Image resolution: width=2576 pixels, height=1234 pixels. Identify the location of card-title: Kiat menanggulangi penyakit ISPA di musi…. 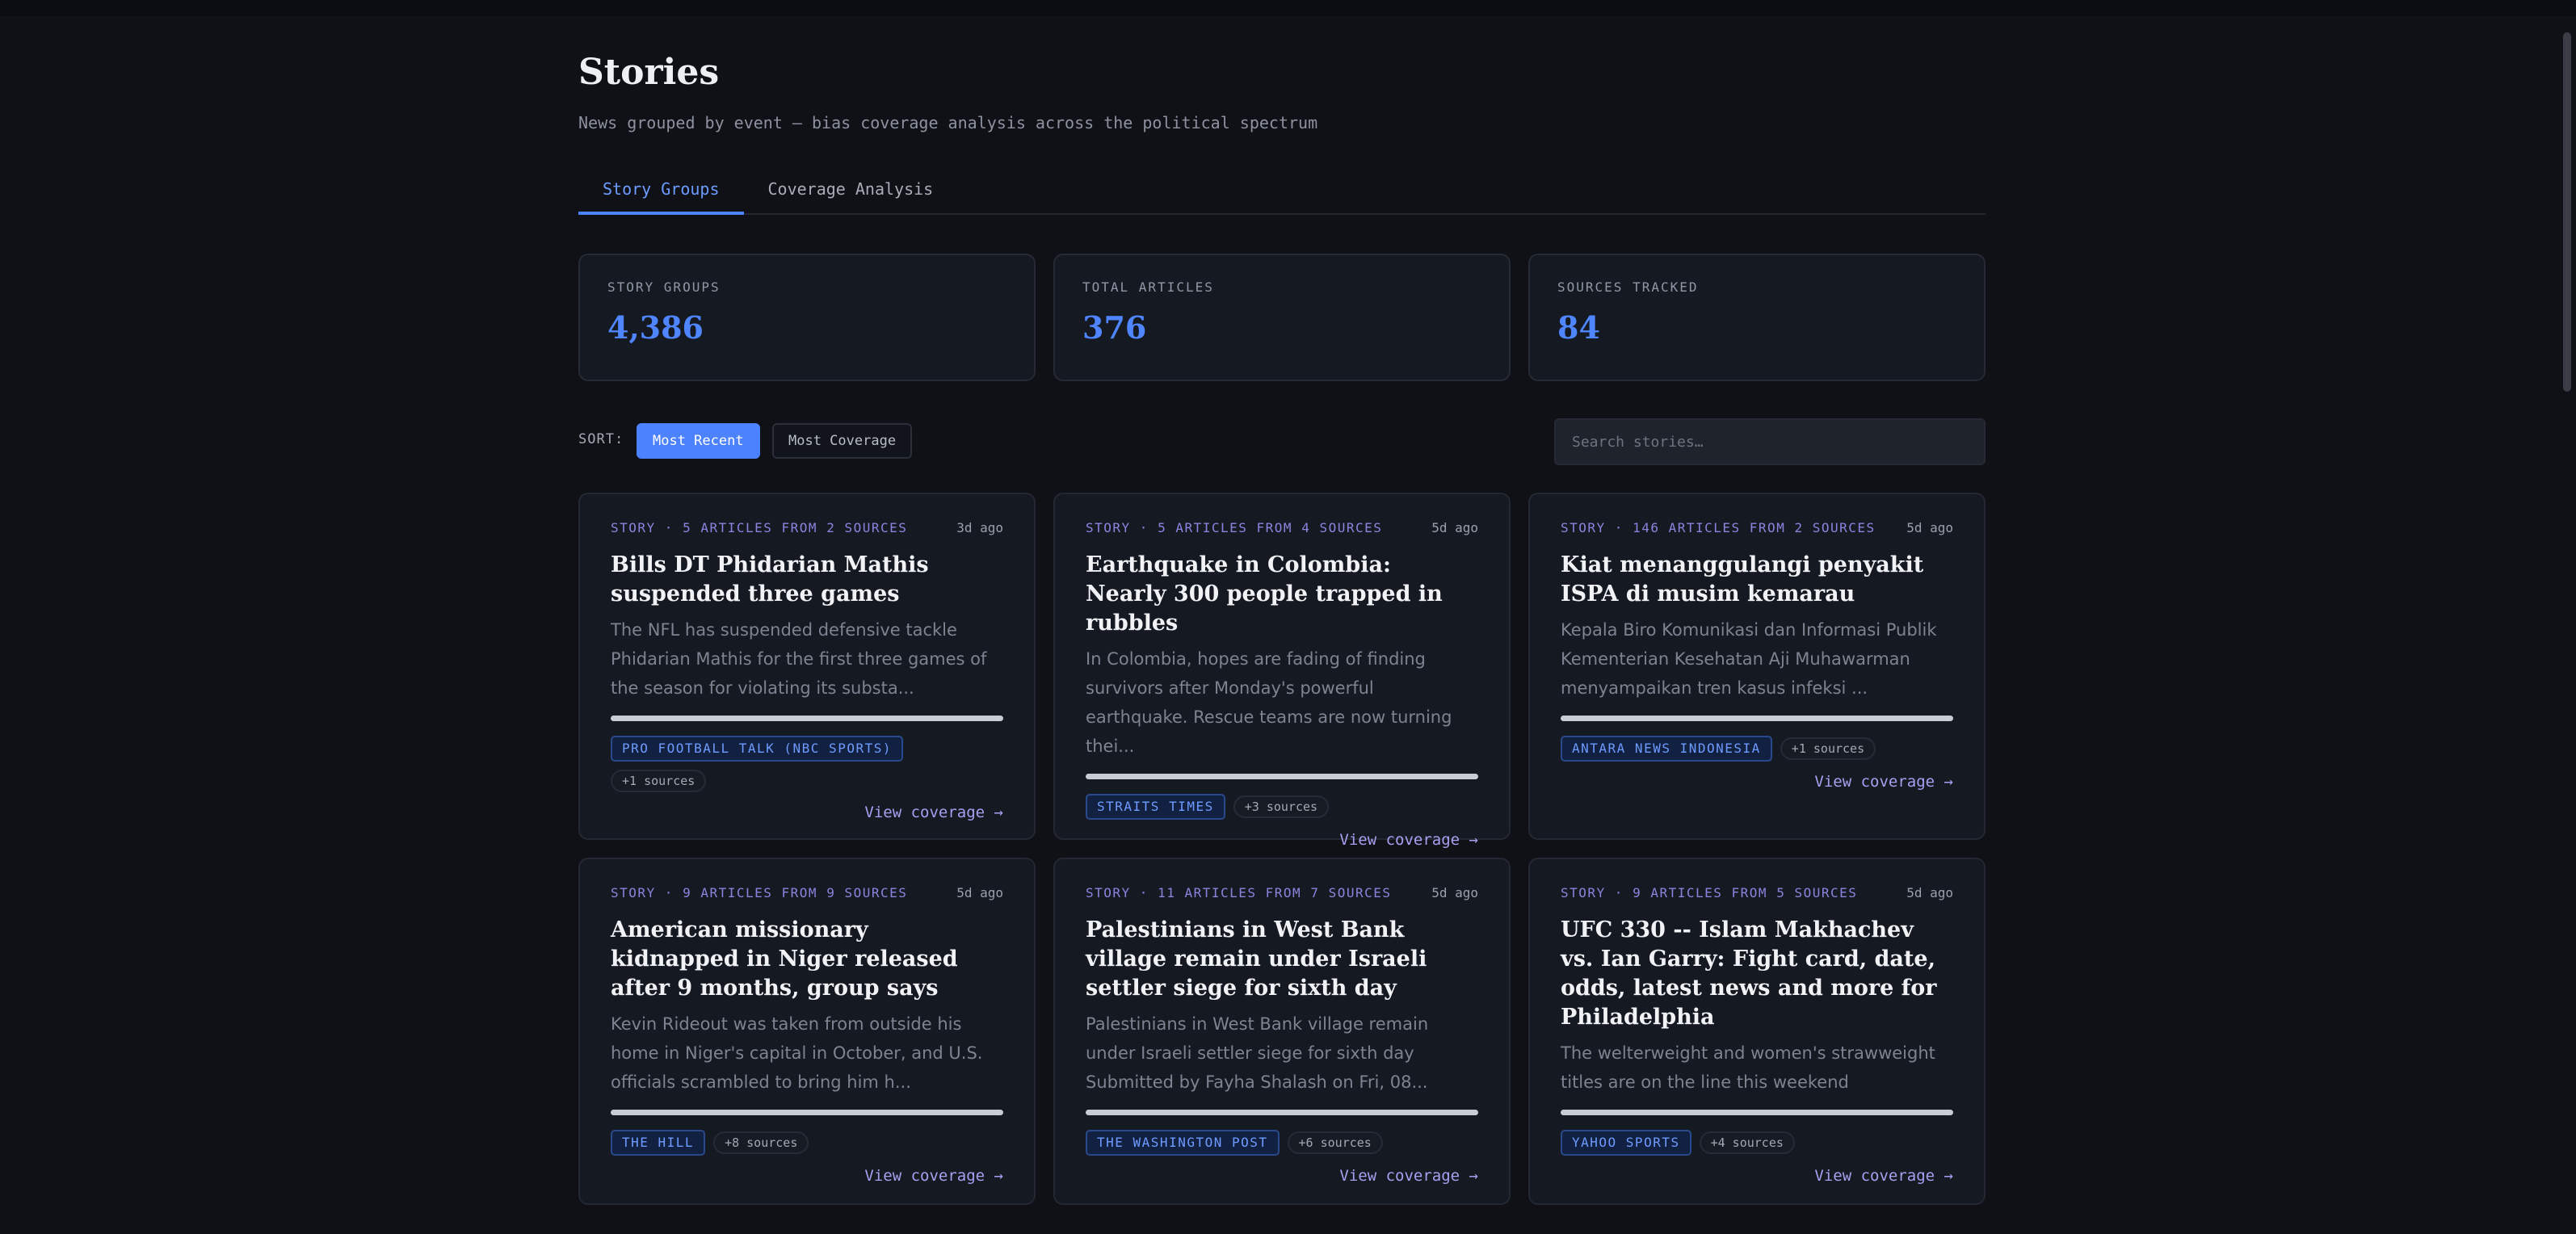
(1757, 580).